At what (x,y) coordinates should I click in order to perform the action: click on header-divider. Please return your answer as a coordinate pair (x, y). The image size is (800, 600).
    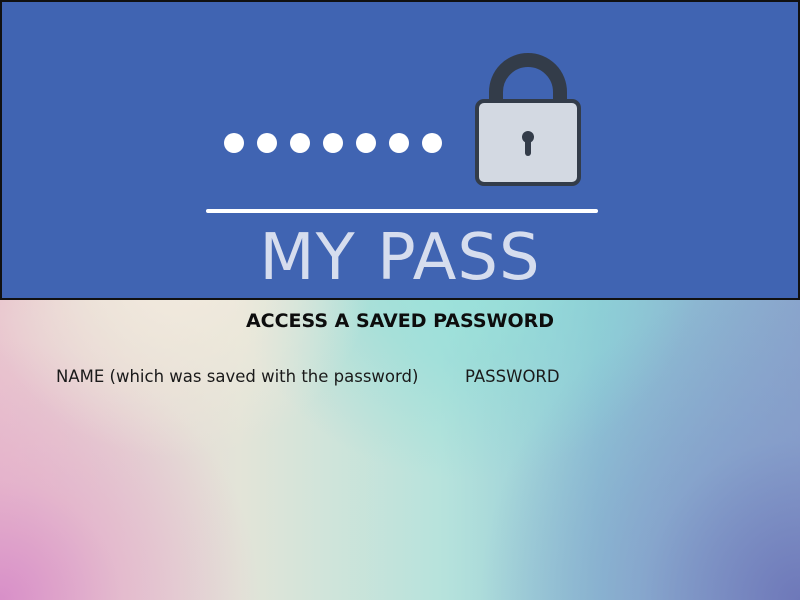
    Looking at the image, I should click on (402, 211).